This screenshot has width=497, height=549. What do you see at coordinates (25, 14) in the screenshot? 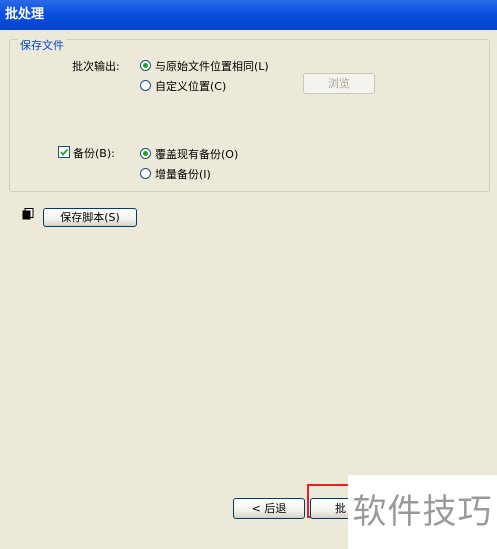
I see `window-title: 批处理` at bounding box center [25, 14].